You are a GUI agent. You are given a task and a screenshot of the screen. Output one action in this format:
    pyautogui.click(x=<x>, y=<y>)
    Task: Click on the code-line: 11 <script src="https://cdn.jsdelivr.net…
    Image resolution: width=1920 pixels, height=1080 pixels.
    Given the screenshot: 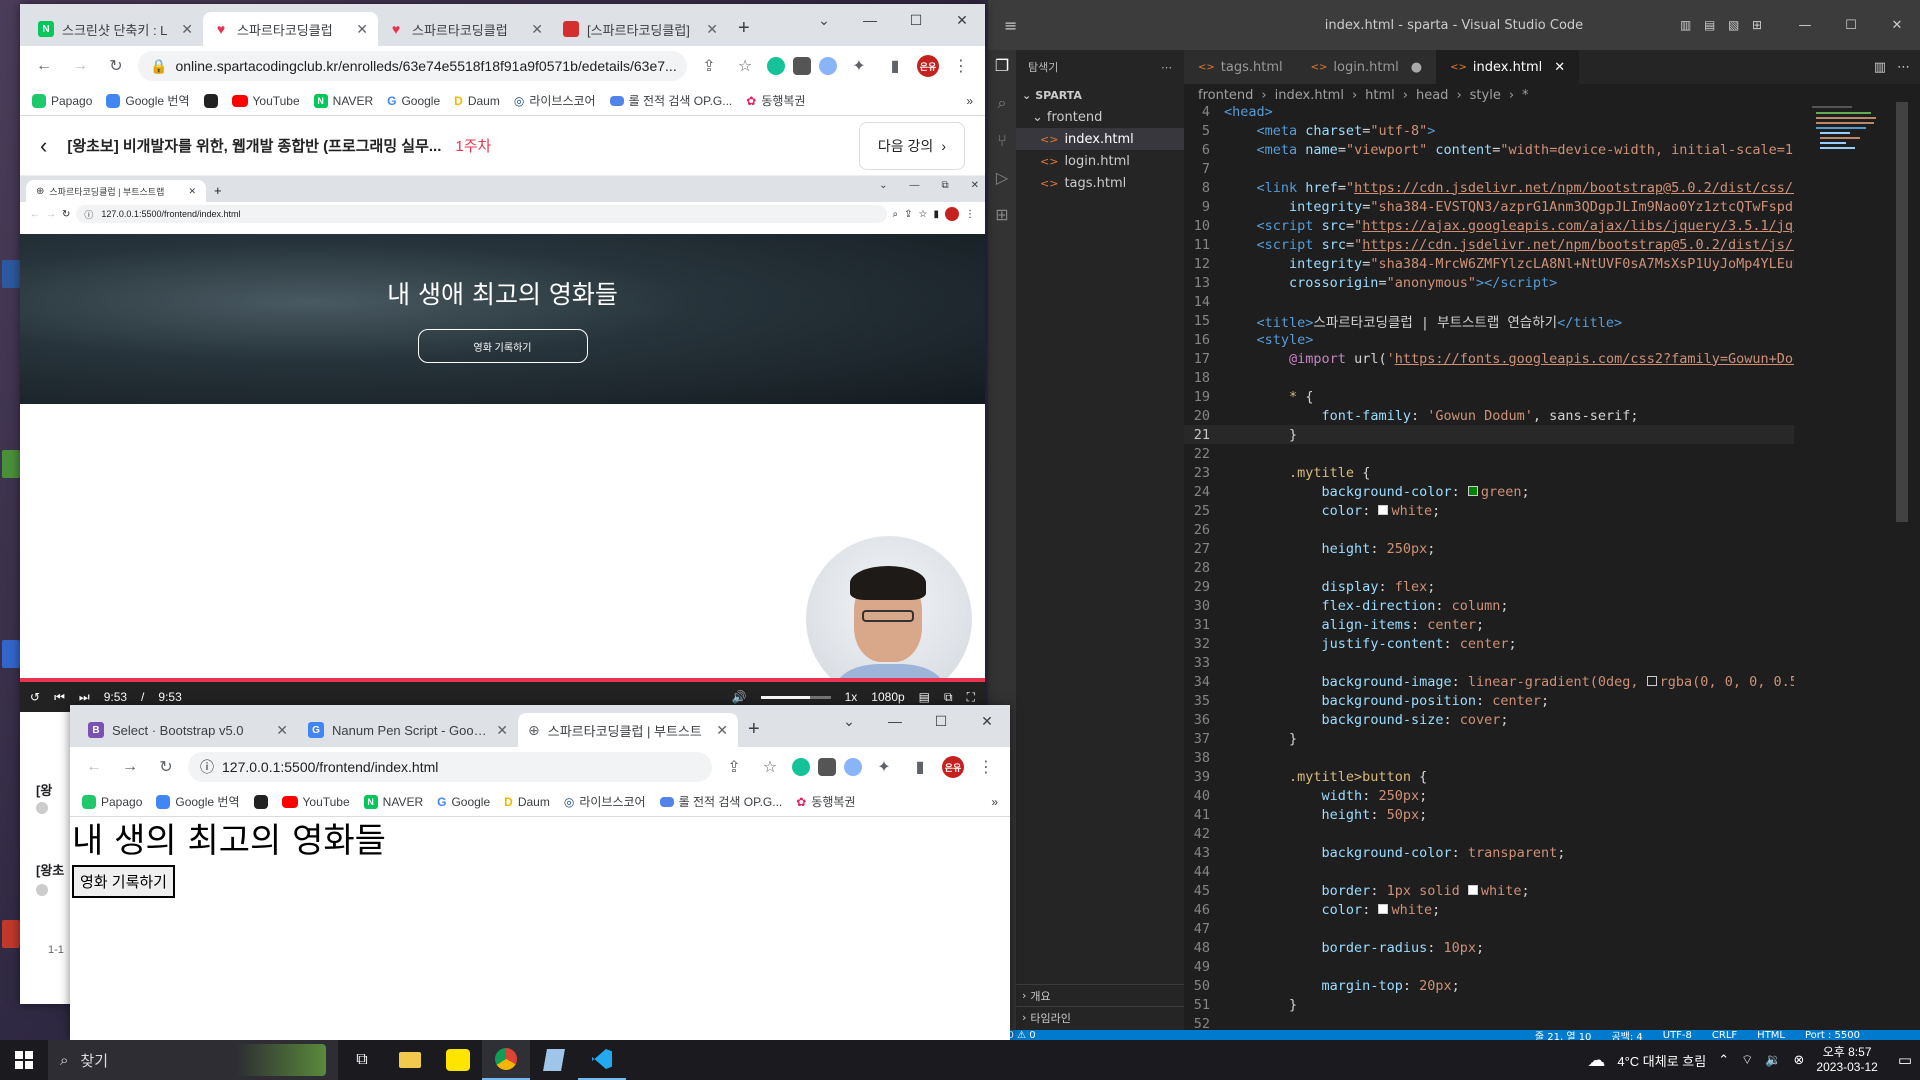 What is the action you would take?
    pyautogui.click(x=1489, y=244)
    